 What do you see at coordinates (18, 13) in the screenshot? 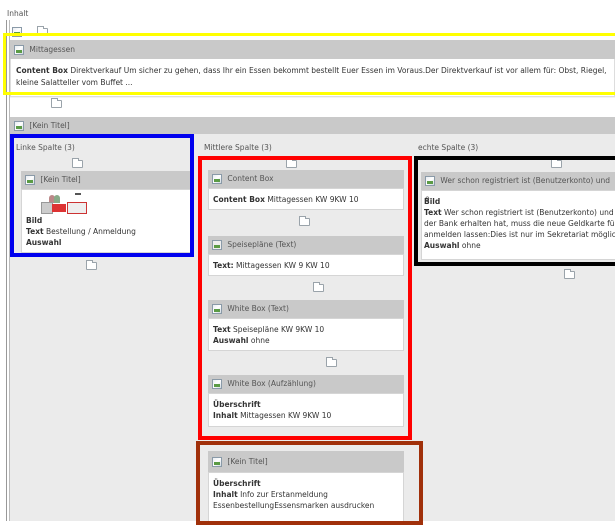
I see `content-label: Inhalt` at bounding box center [18, 13].